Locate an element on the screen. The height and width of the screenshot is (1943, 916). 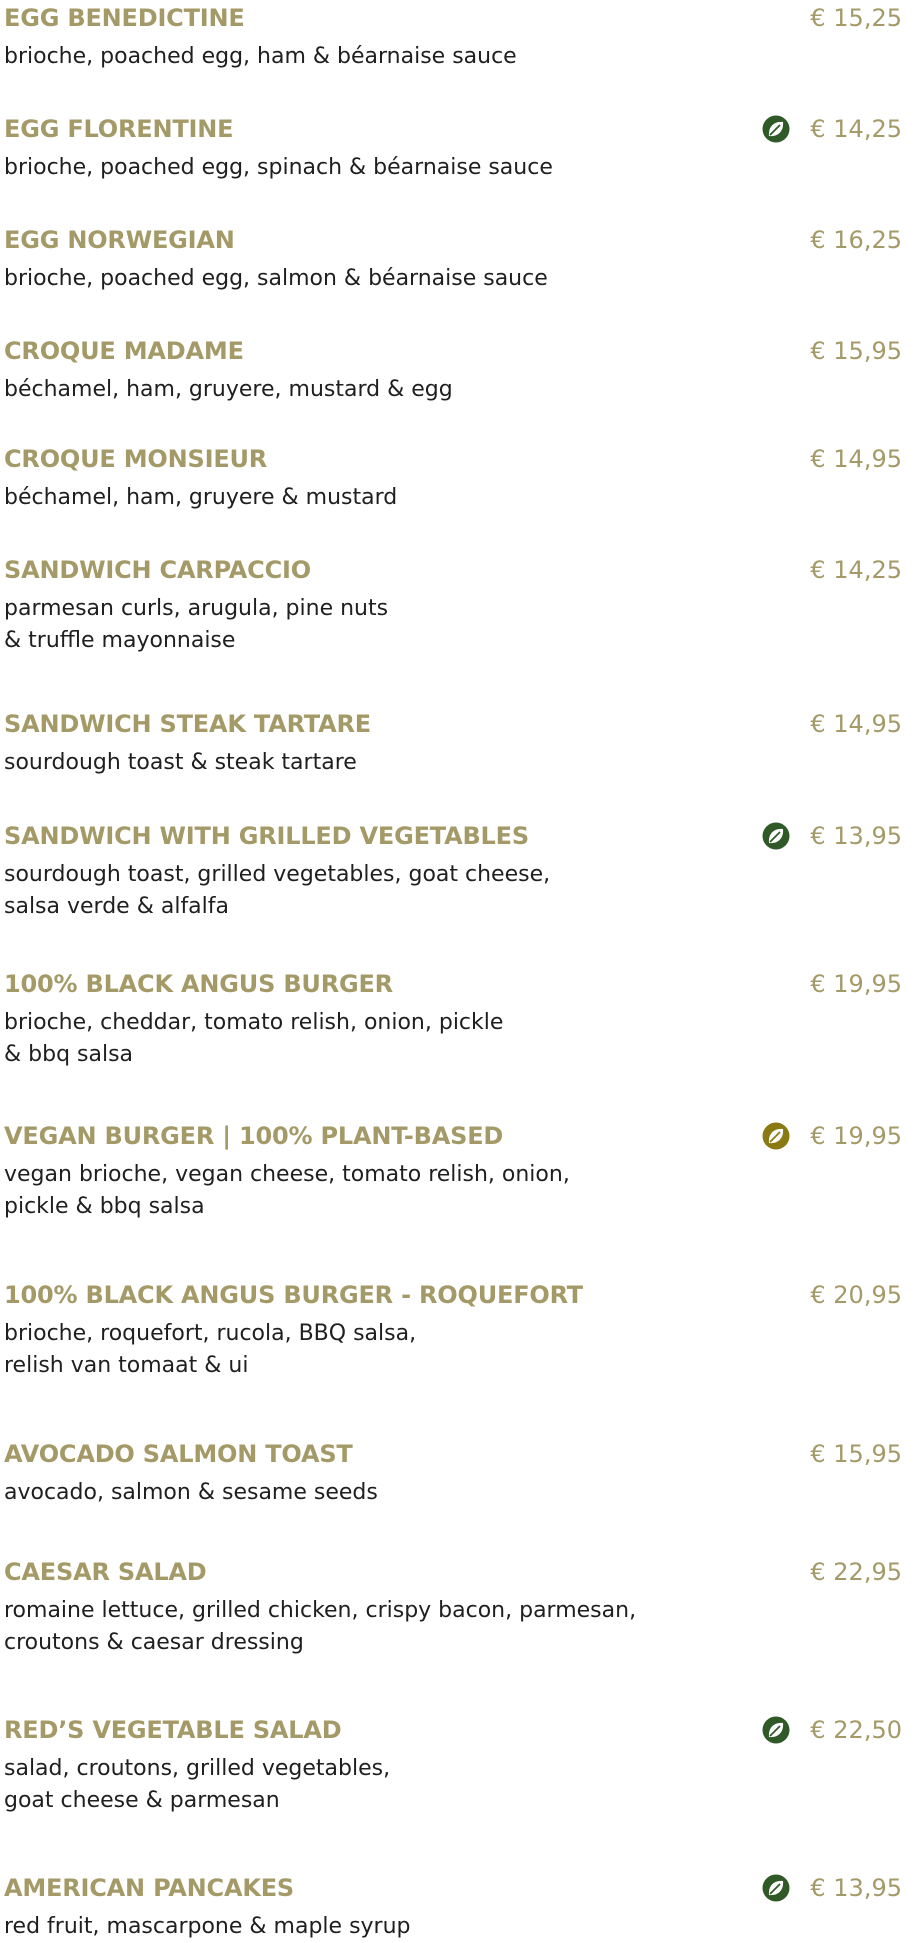
item-name: SANDWICH CARPACCIO is located at coordinates (157, 570).